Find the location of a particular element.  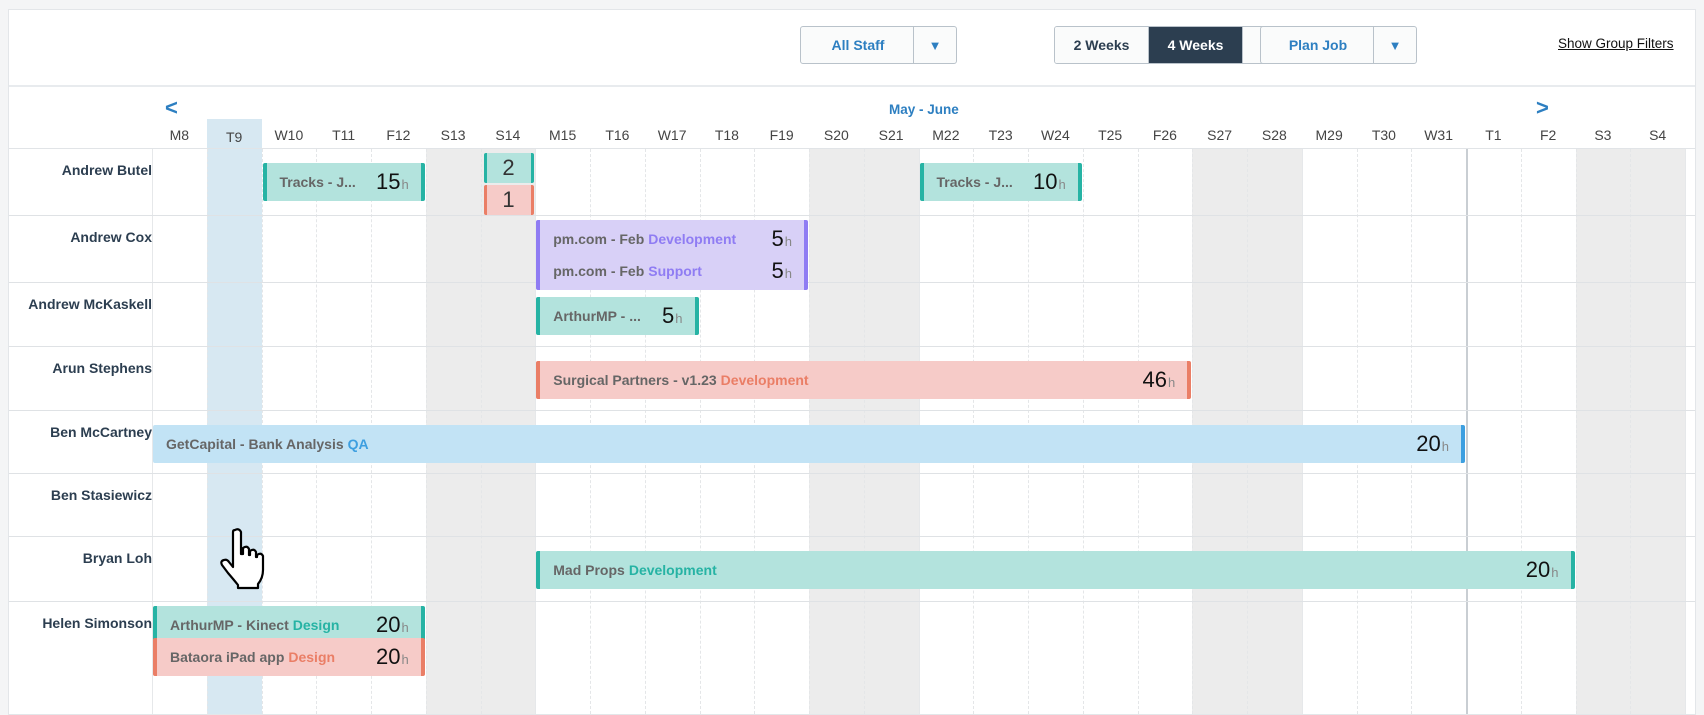

day-header: S20 is located at coordinates (836, 135).